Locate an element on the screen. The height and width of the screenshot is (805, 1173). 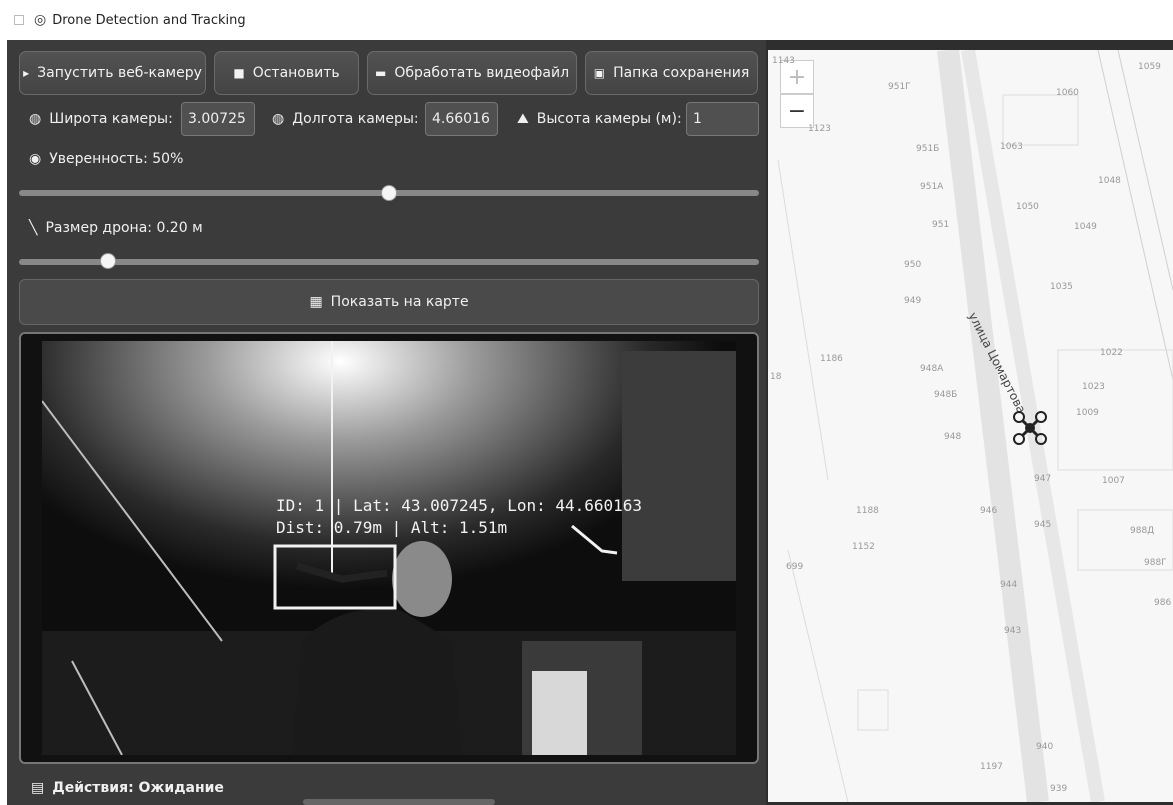
mountain-icon: ⛰ is located at coordinates (523, 119).